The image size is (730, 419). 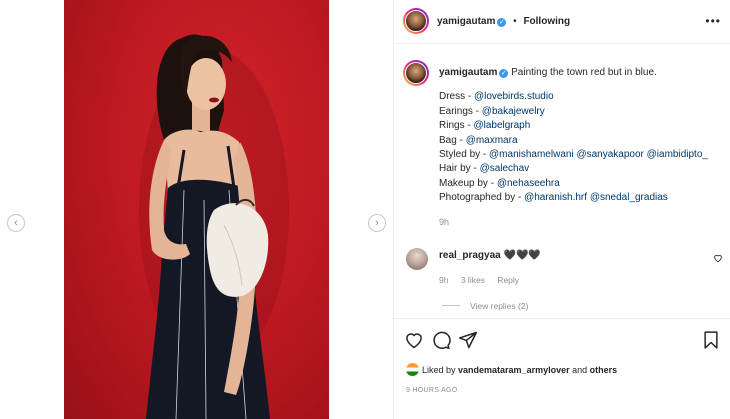 I want to click on comment-icon, so click(x=441, y=340).